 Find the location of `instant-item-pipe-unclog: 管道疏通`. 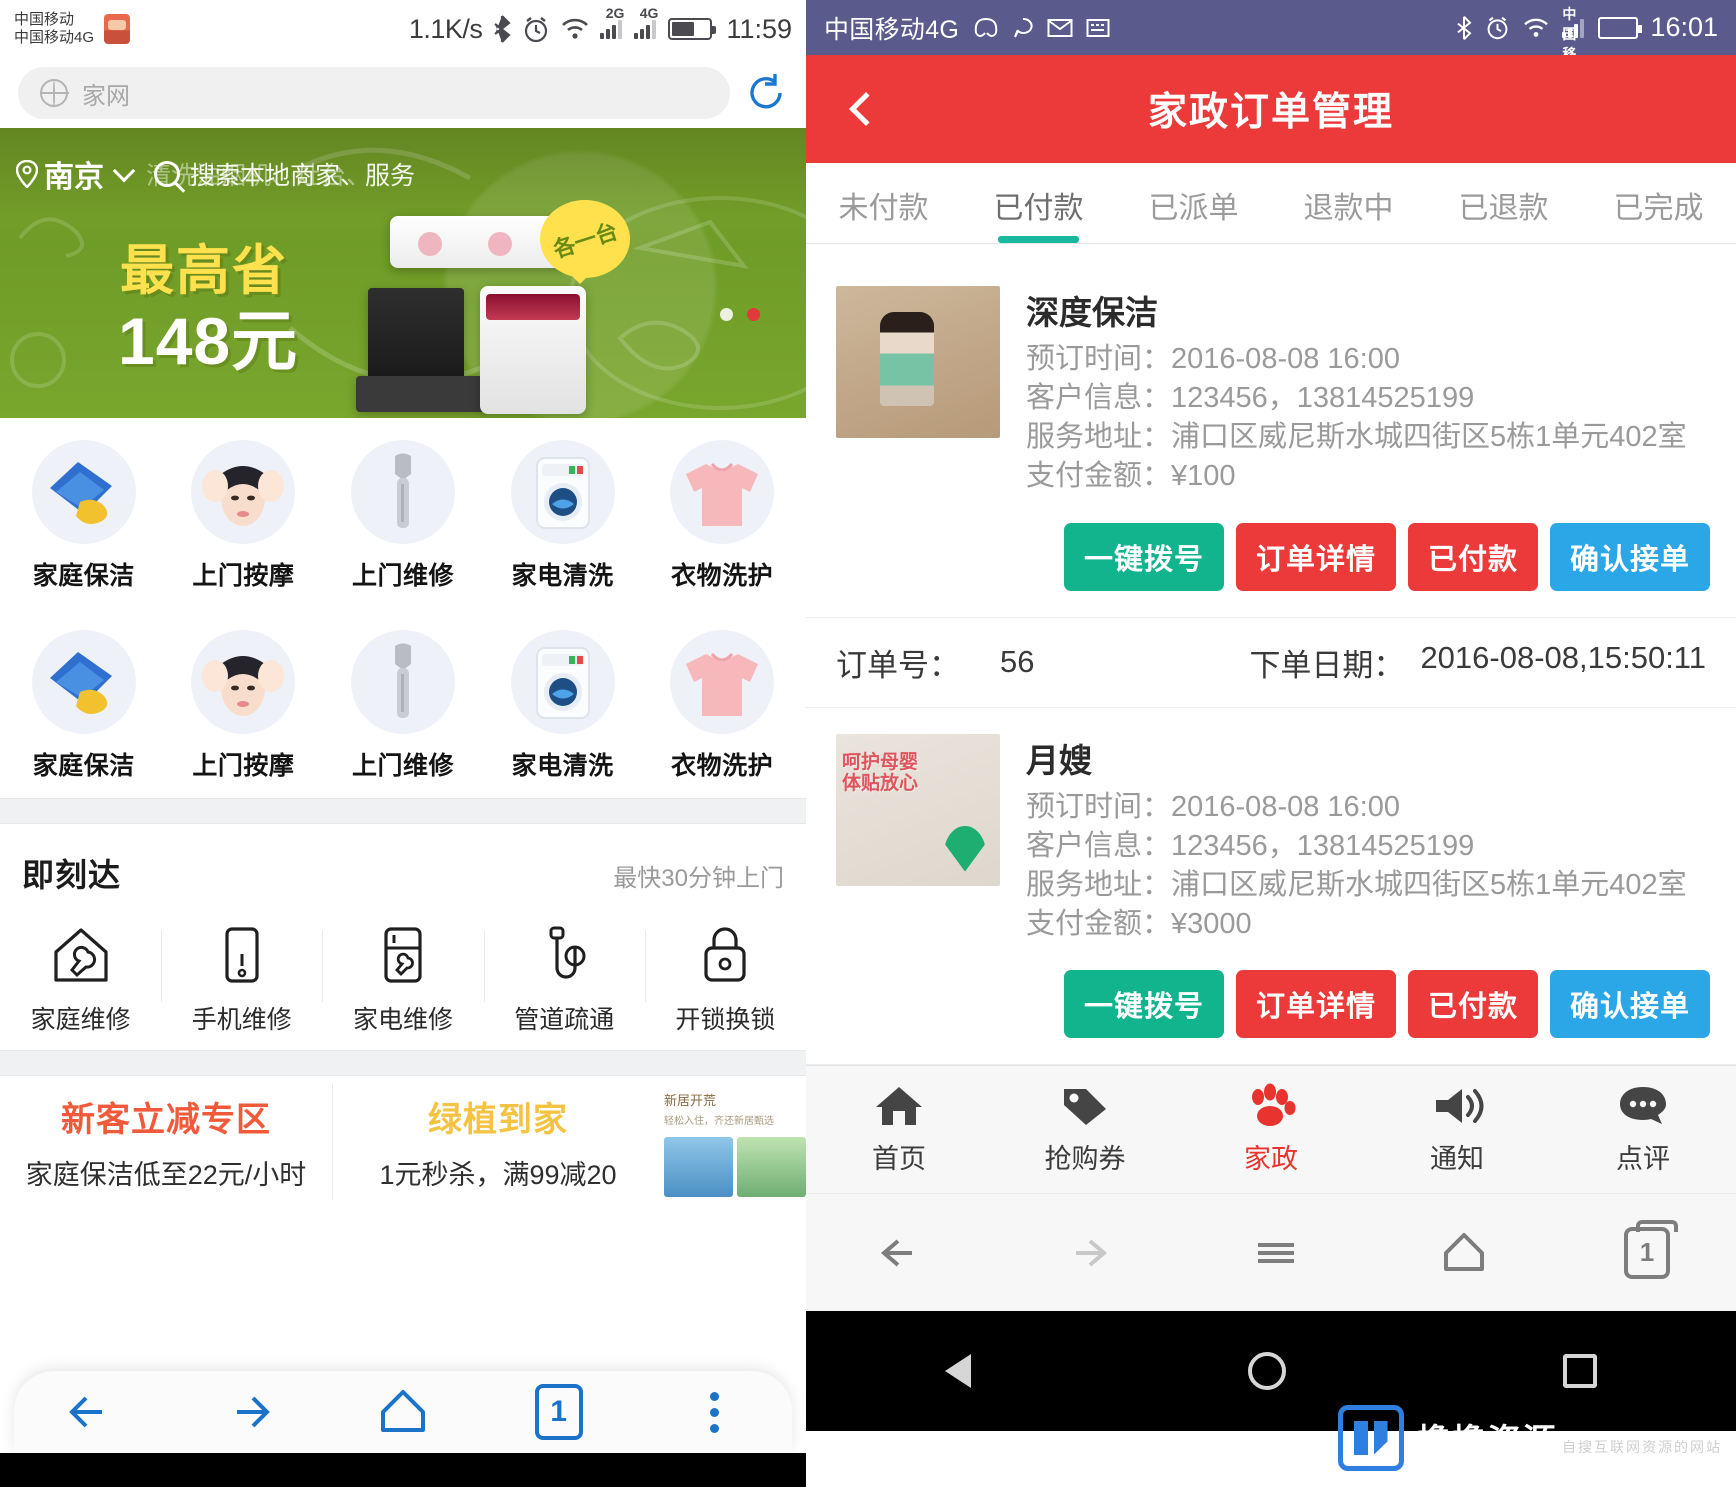

instant-item-pipe-unclog: 管道疏通 is located at coordinates (564, 980).